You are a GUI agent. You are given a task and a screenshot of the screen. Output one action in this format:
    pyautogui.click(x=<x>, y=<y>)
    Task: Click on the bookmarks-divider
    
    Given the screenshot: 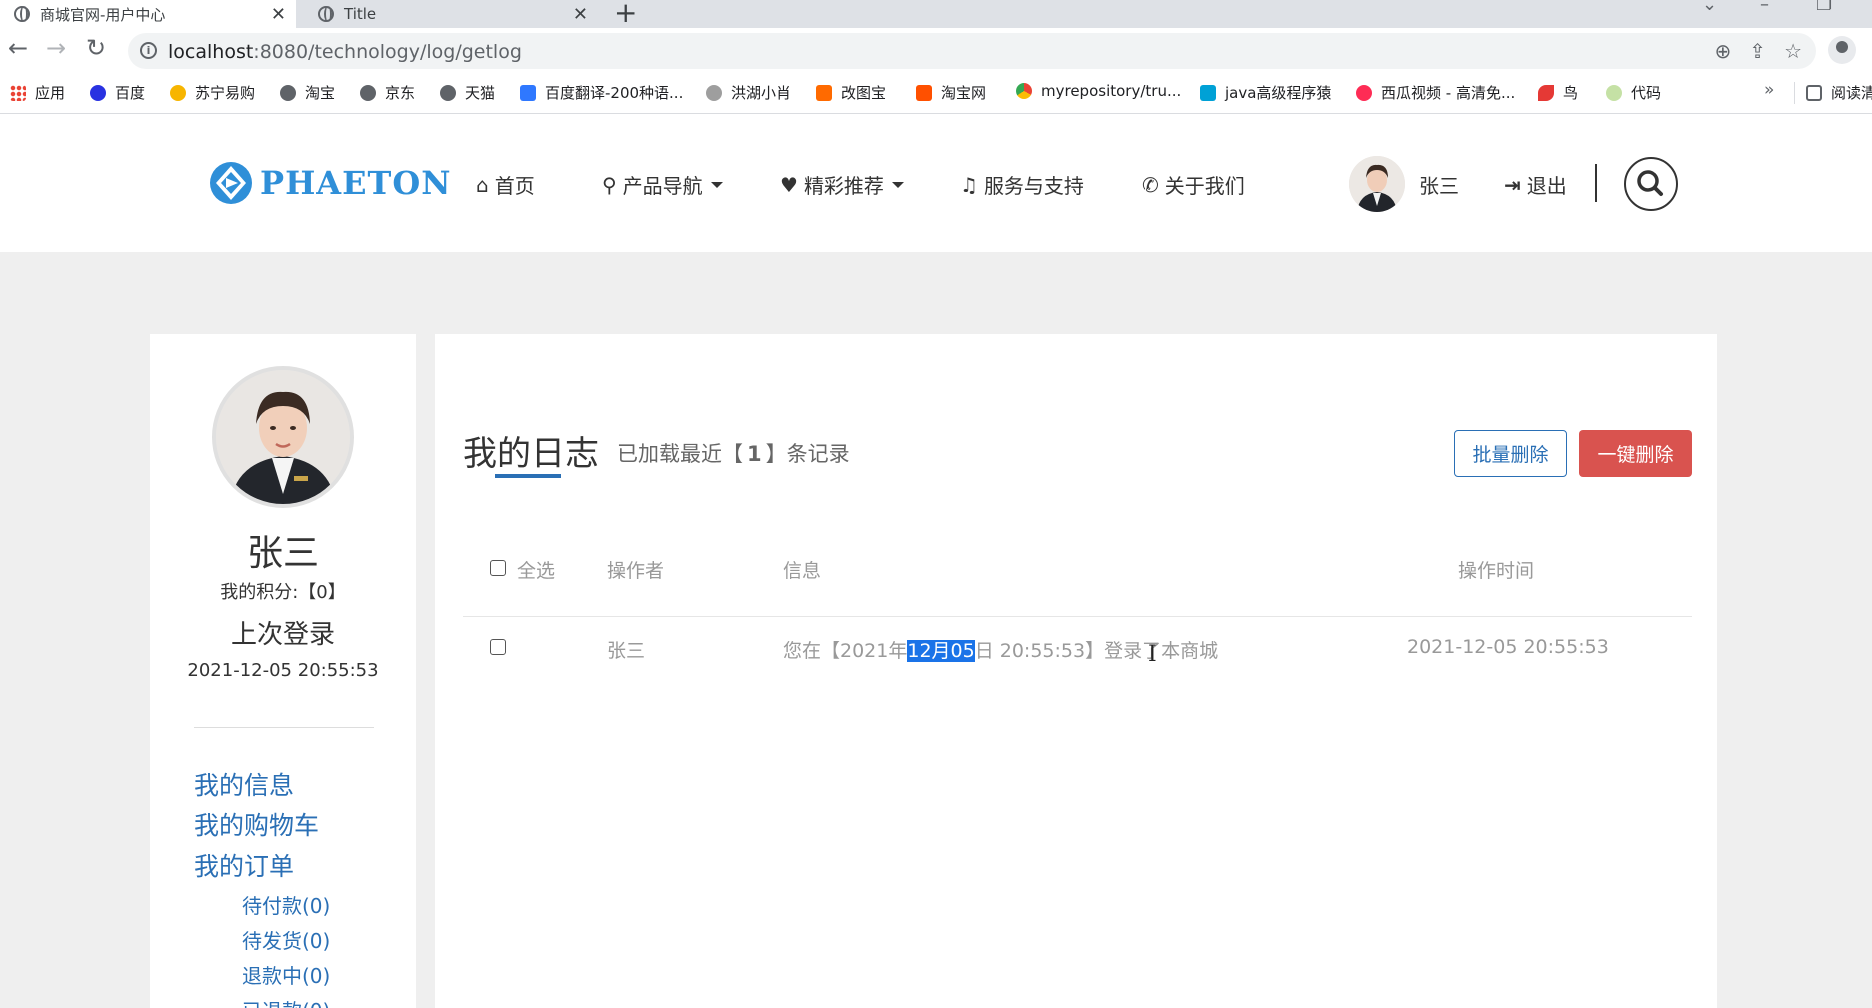 What is the action you would take?
    pyautogui.click(x=1794, y=93)
    